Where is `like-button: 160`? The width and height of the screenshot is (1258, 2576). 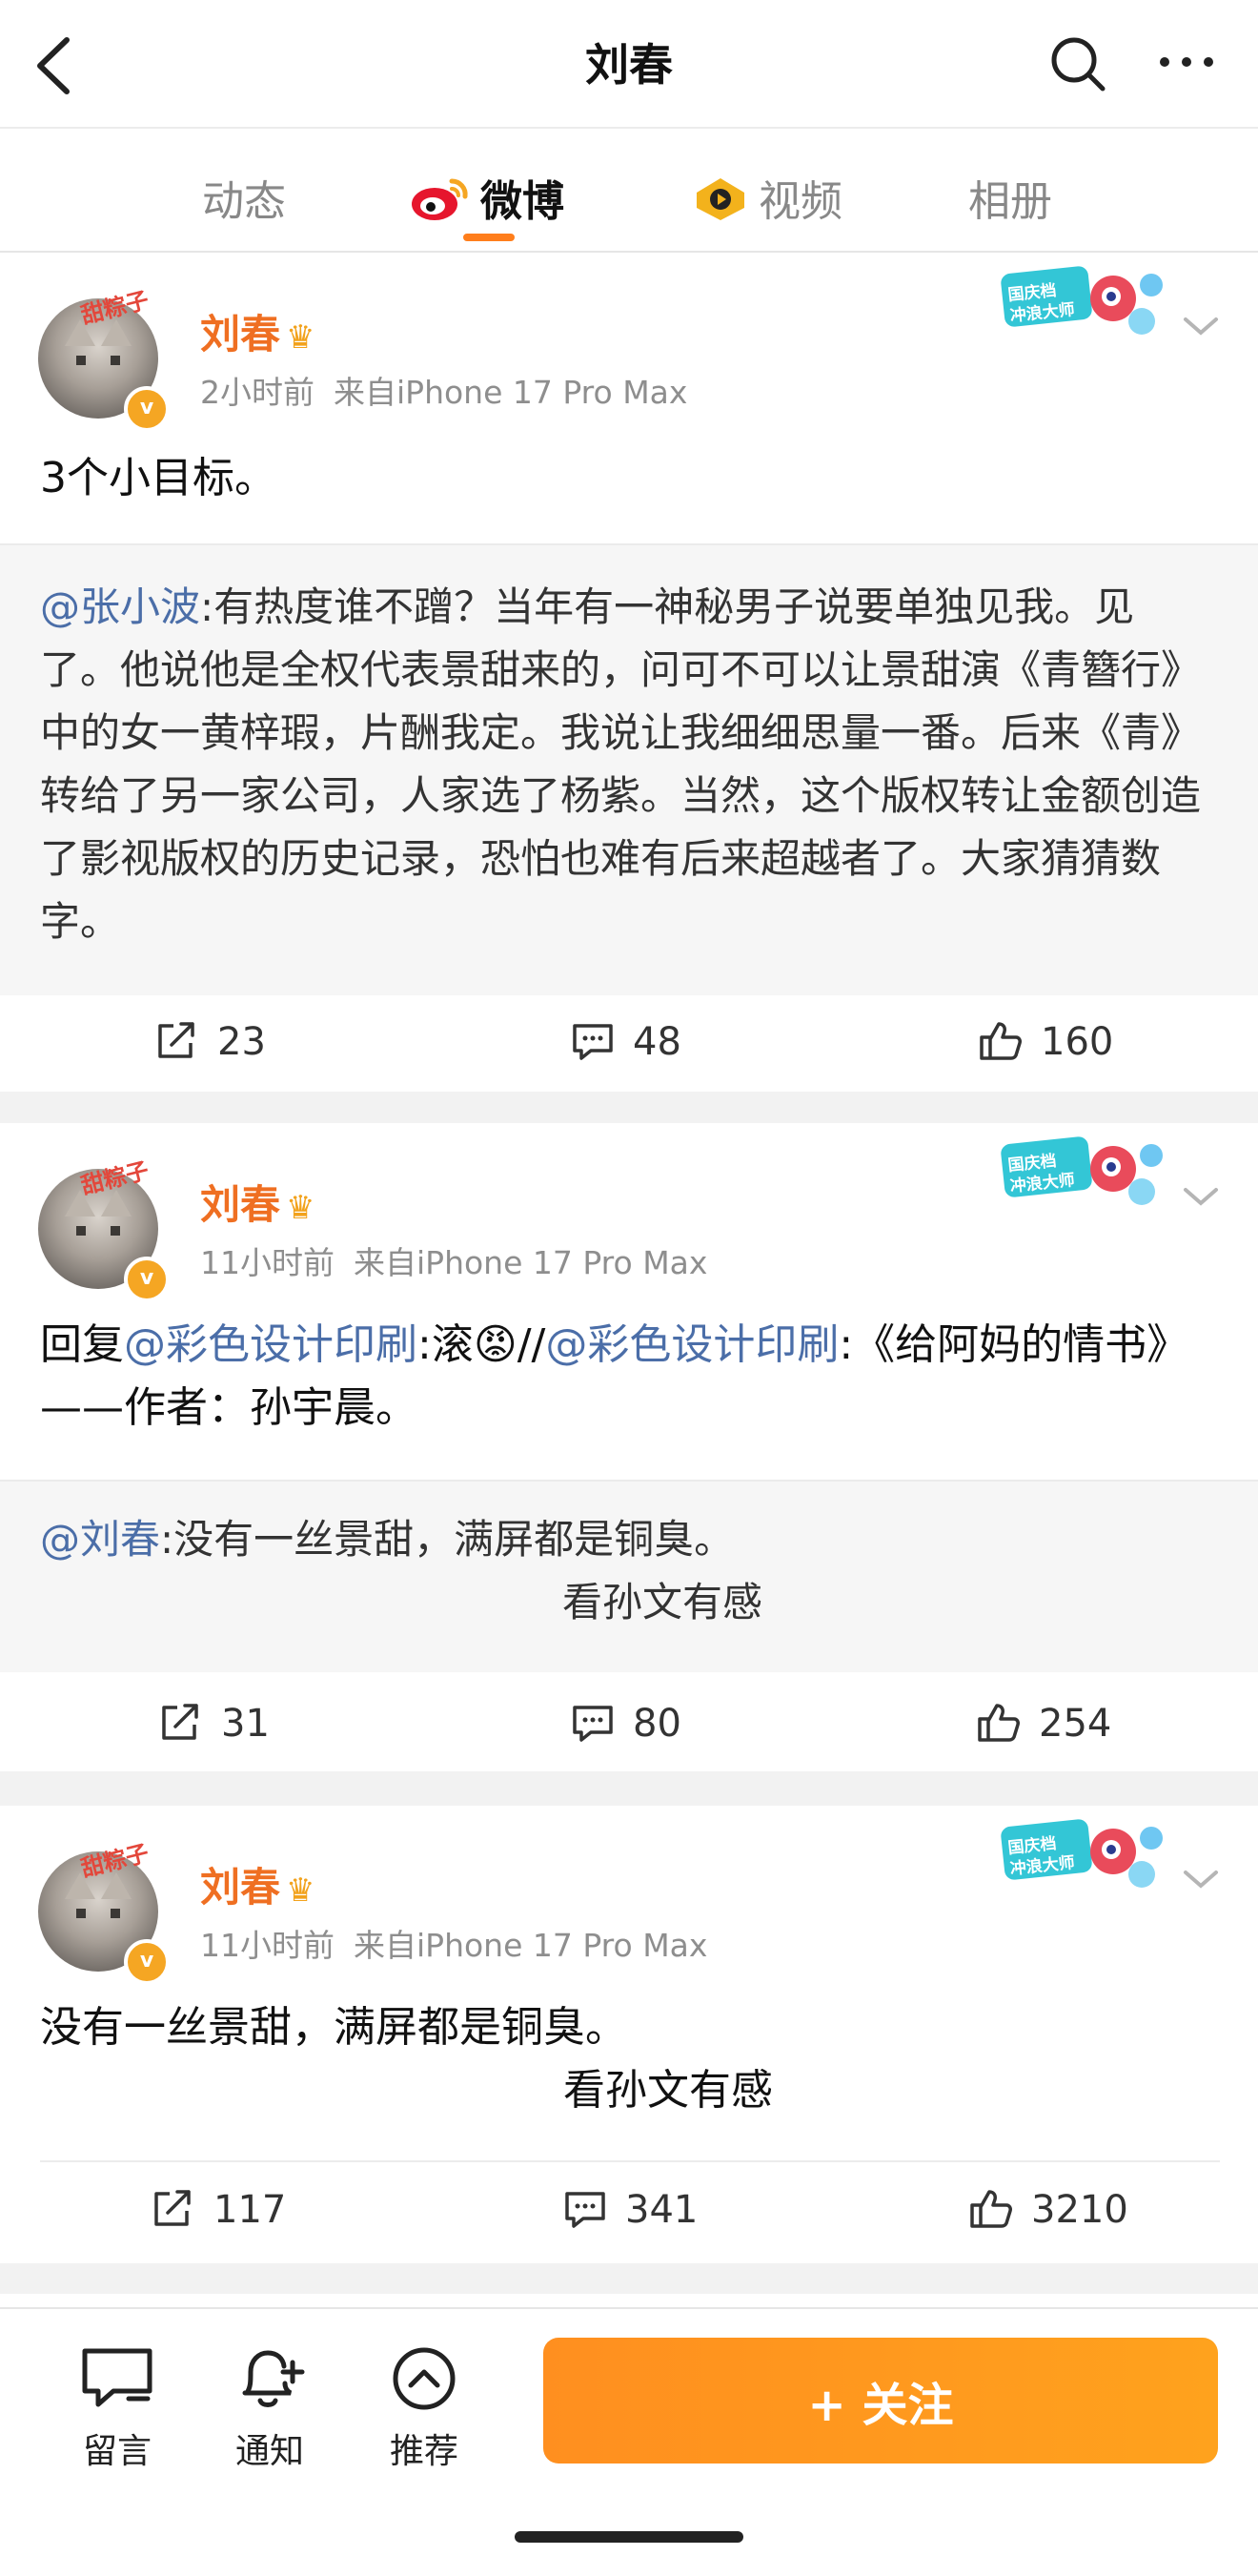 like-button: 160 is located at coordinates (1045, 1042).